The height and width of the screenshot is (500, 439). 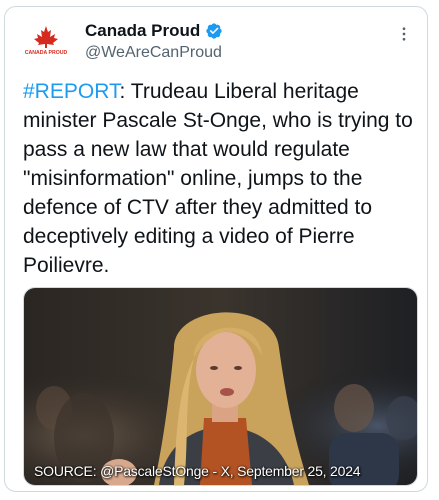 What do you see at coordinates (153, 53) in the screenshot?
I see `author-handle: @WeAreCanProud` at bounding box center [153, 53].